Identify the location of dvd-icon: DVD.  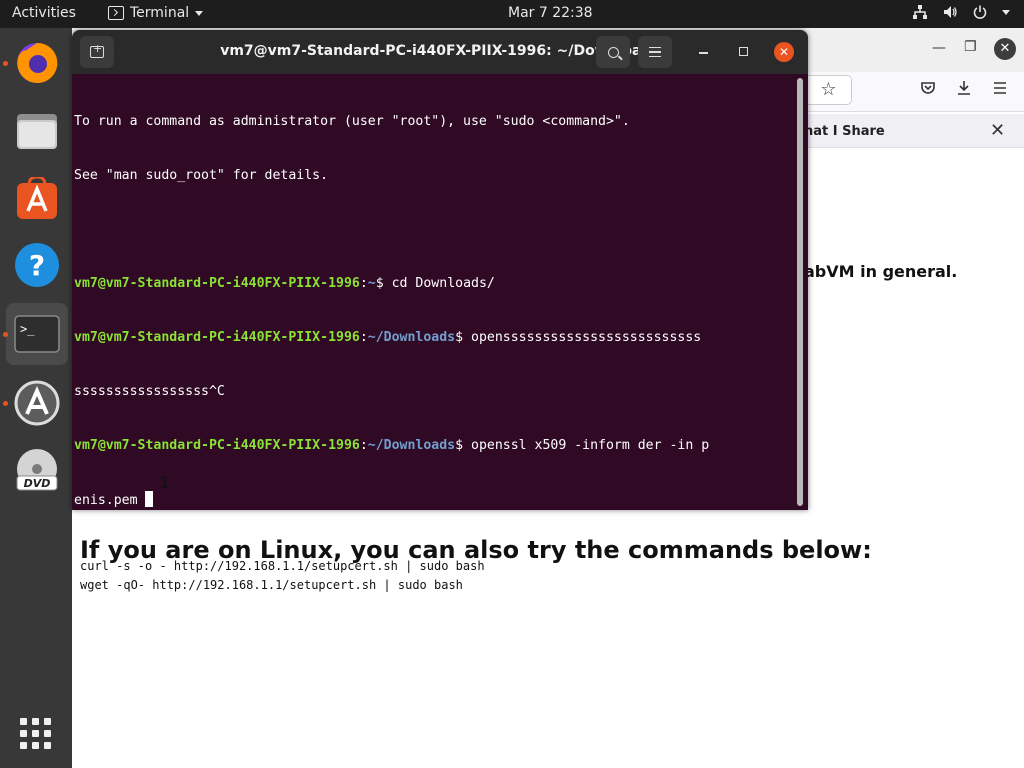
(37, 470).